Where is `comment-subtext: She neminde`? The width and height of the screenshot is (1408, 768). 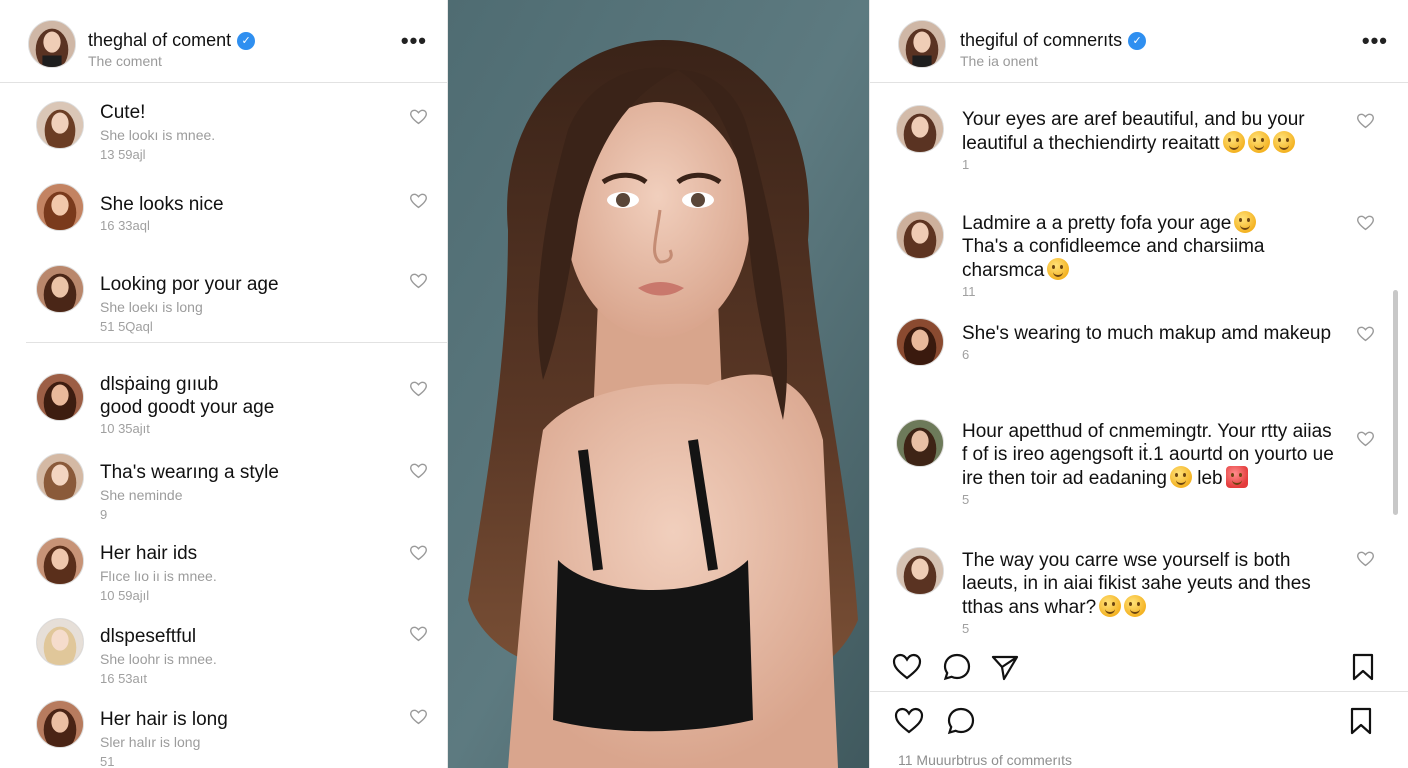
comment-subtext: She neminde is located at coordinates (141, 495).